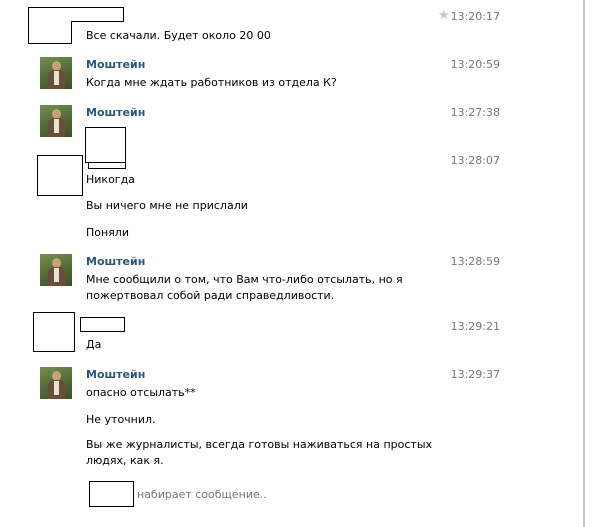 This screenshot has width=596, height=527. What do you see at coordinates (444, 15) in the screenshot?
I see `star-icon: ★` at bounding box center [444, 15].